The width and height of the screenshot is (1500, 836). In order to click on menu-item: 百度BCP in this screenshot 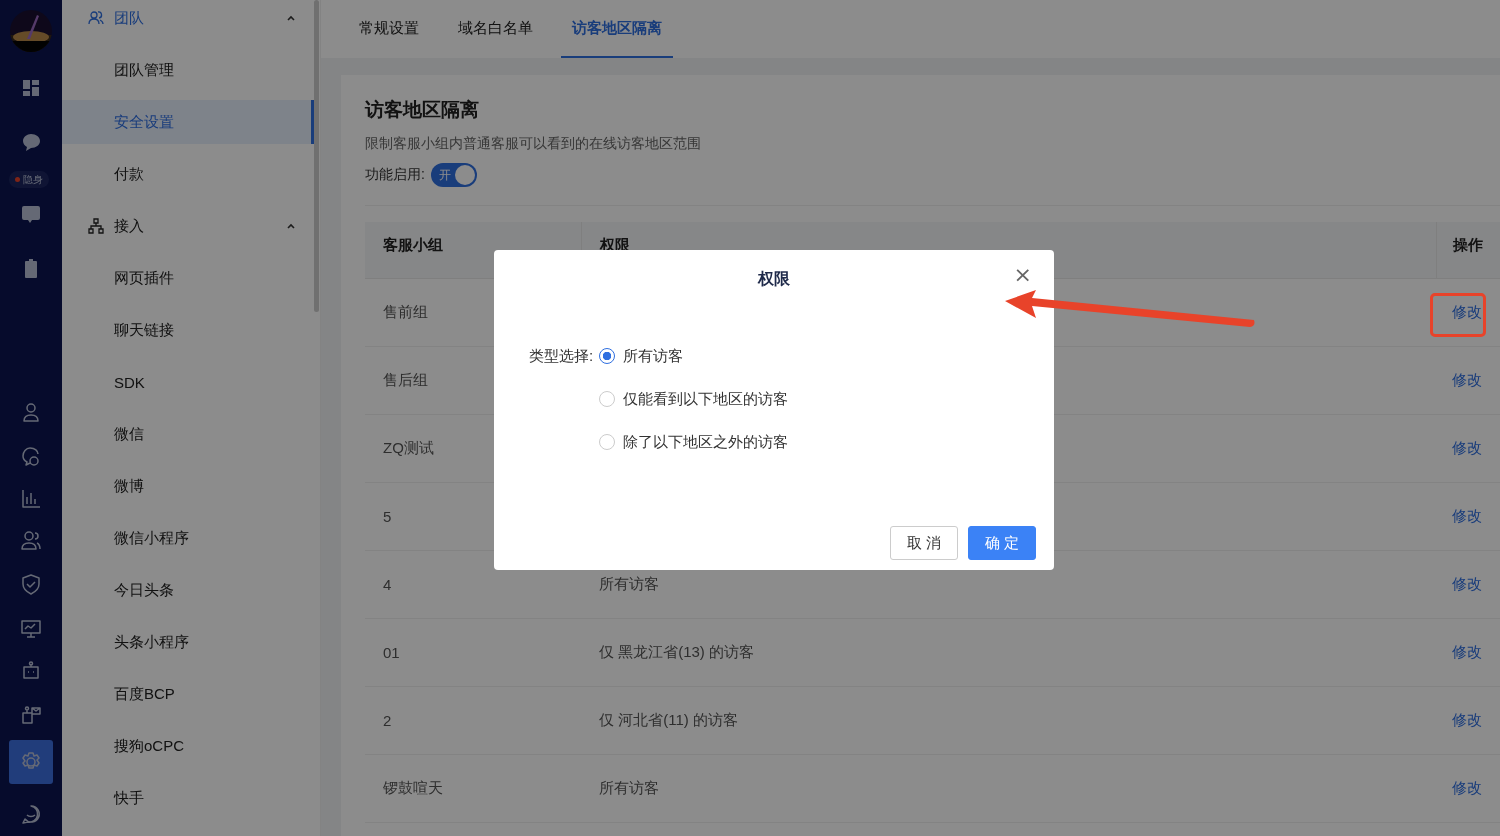, I will do `click(188, 694)`.